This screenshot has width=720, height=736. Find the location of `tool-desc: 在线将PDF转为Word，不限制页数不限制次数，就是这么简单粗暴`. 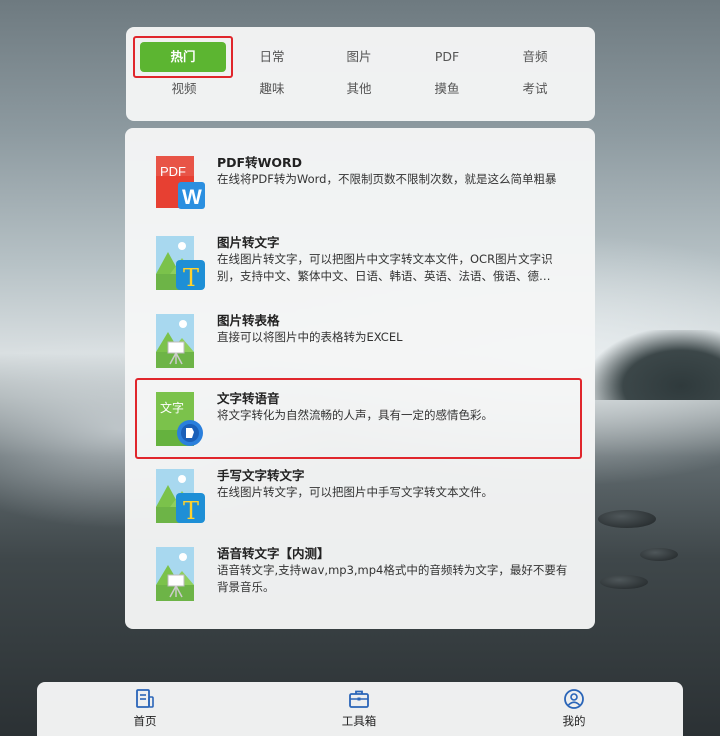

tool-desc: 在线将PDF转为Word，不限制页数不限制次数，就是这么简单粗暴 is located at coordinates (387, 179).